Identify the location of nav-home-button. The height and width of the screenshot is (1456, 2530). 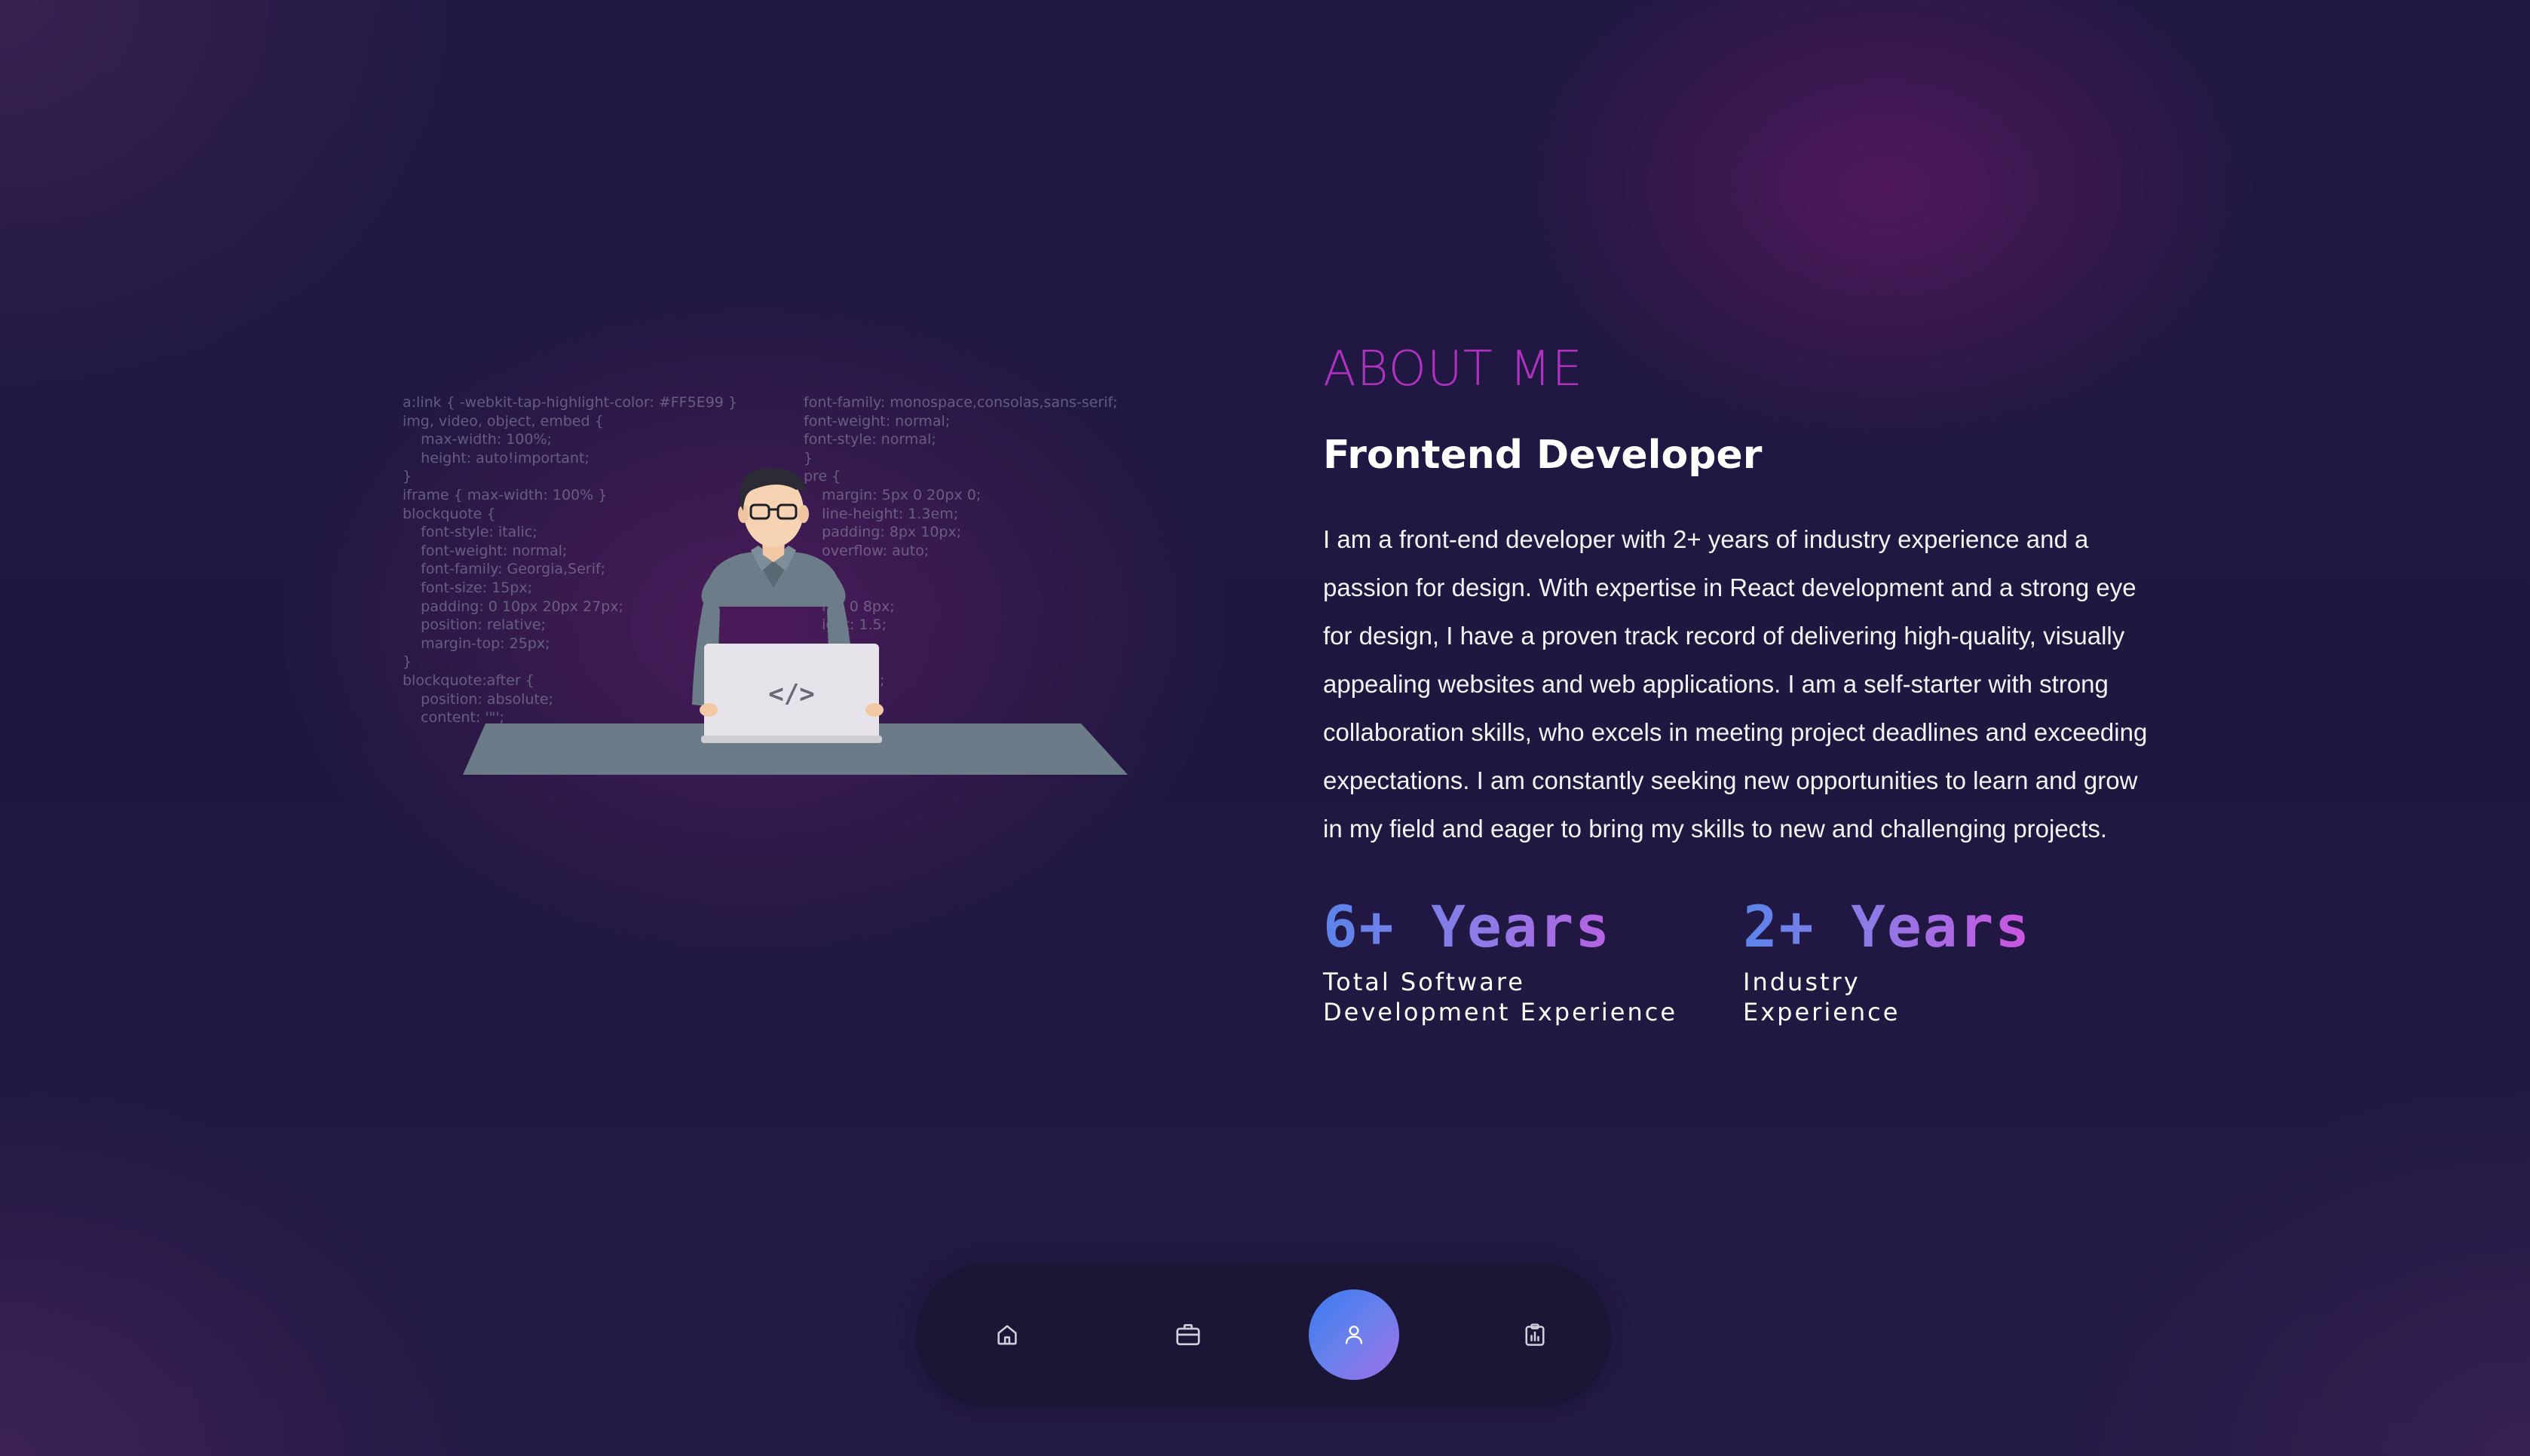
(1007, 1334).